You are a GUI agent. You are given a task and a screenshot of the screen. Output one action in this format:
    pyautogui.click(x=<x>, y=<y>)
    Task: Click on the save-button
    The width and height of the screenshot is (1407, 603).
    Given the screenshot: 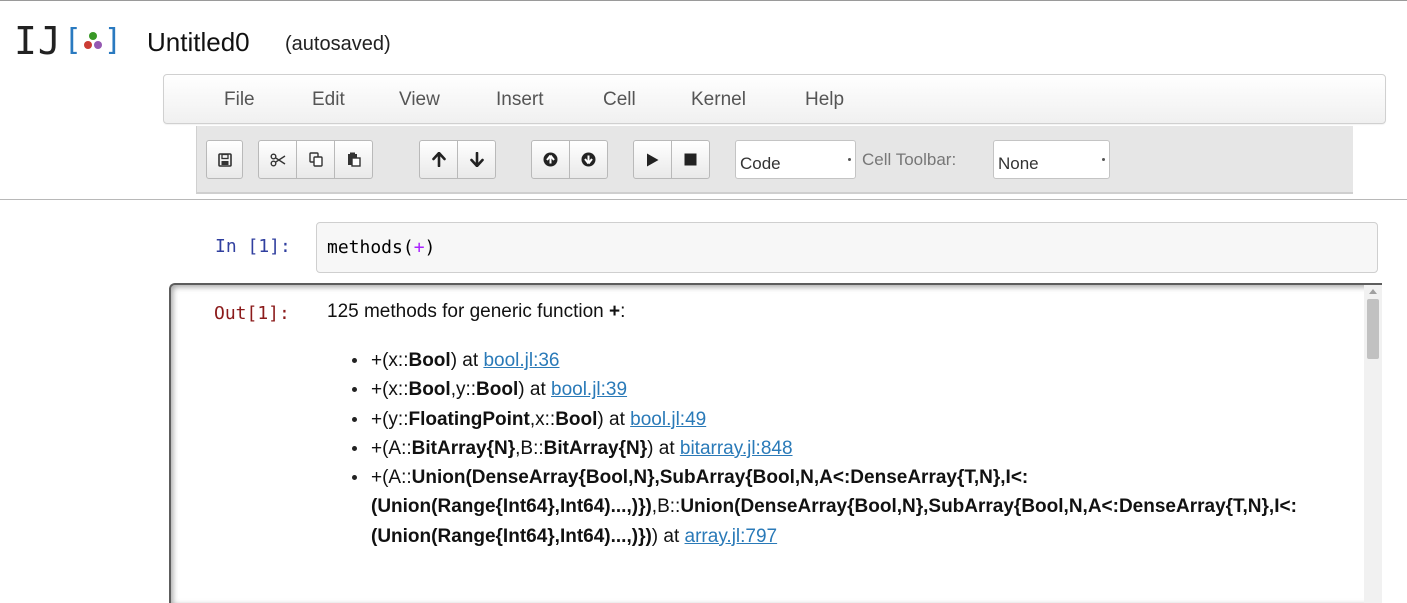 What is the action you would take?
    pyautogui.click(x=224, y=159)
    